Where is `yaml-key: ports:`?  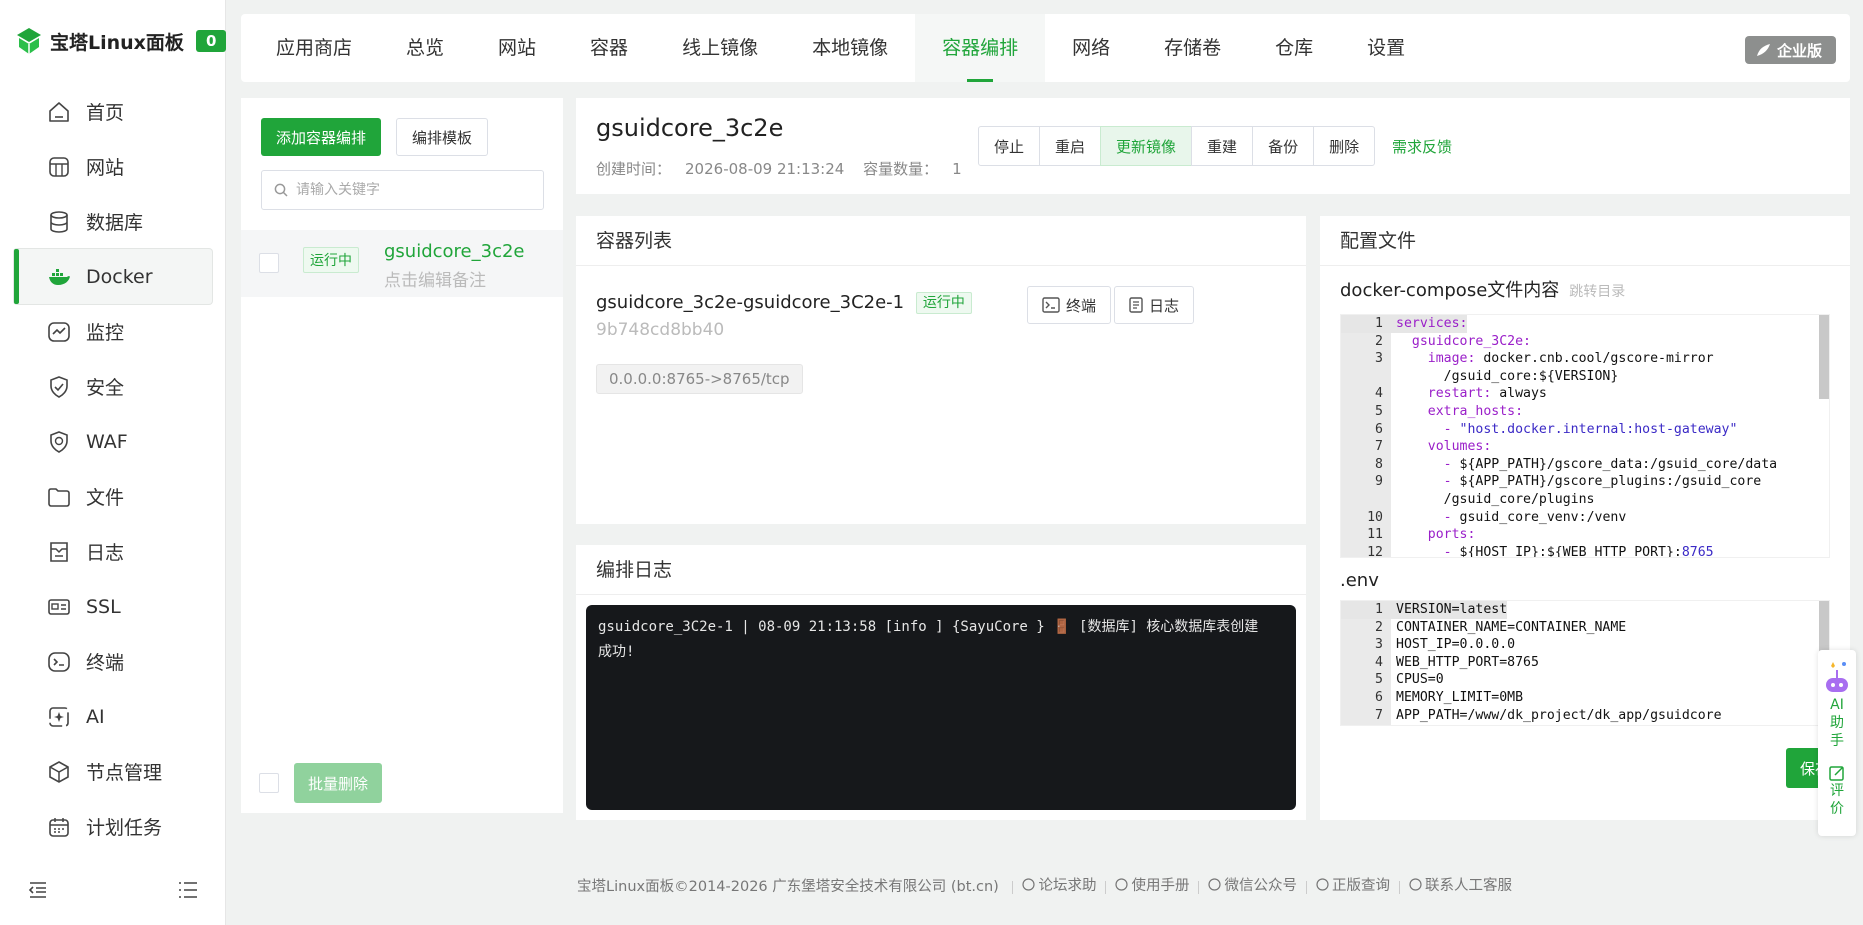 yaml-key: ports: is located at coordinates (1451, 535).